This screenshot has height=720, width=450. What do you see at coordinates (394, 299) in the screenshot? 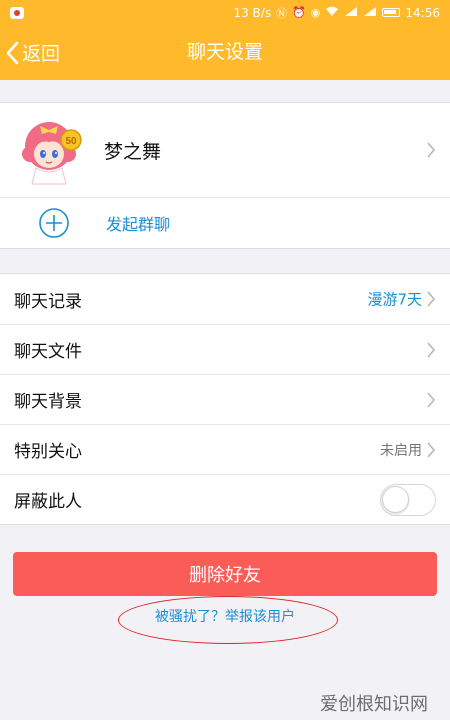
I see `row-value: 漫游7天` at bounding box center [394, 299].